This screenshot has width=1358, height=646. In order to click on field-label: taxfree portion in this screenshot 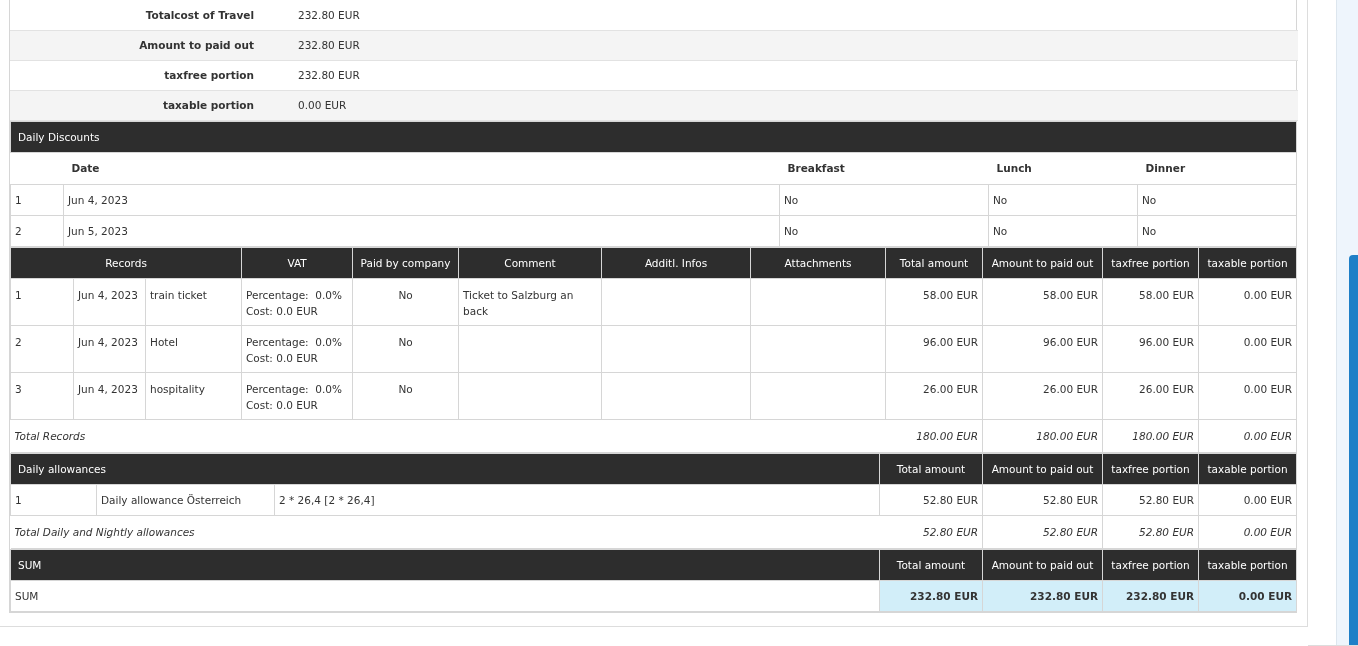, I will do `click(145, 75)`.